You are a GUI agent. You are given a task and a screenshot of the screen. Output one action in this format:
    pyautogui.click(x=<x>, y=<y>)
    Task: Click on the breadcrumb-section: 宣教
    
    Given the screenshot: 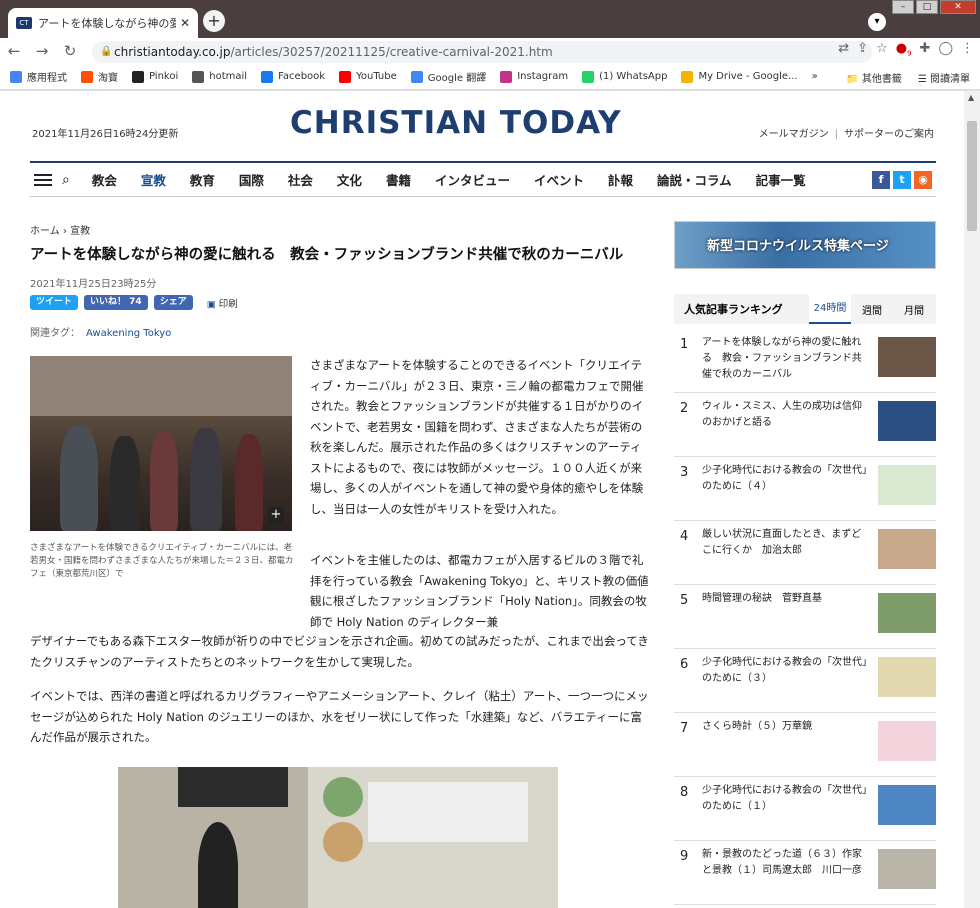 What is the action you would take?
    pyautogui.click(x=80, y=231)
    